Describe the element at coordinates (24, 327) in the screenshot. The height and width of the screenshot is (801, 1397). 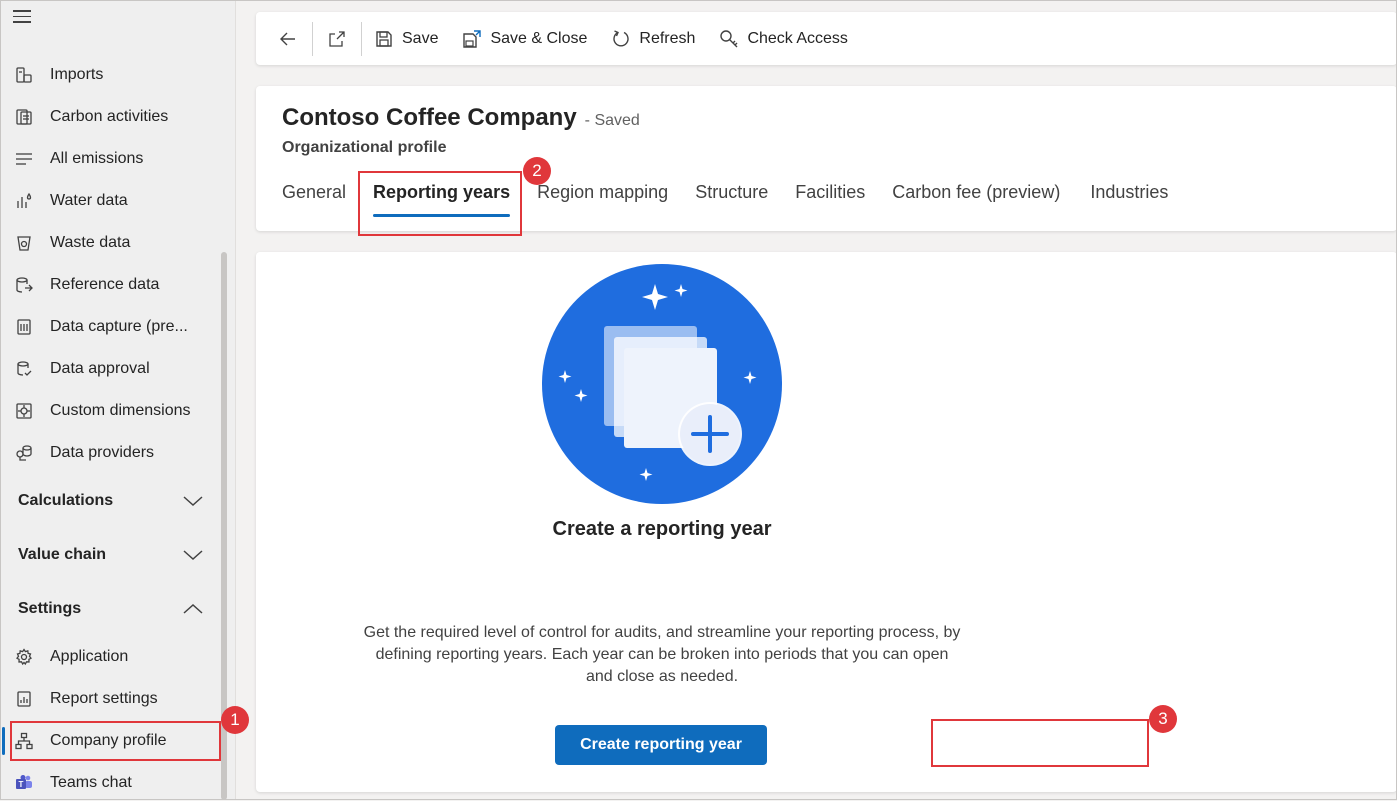
I see `data-capture-icon` at that location.